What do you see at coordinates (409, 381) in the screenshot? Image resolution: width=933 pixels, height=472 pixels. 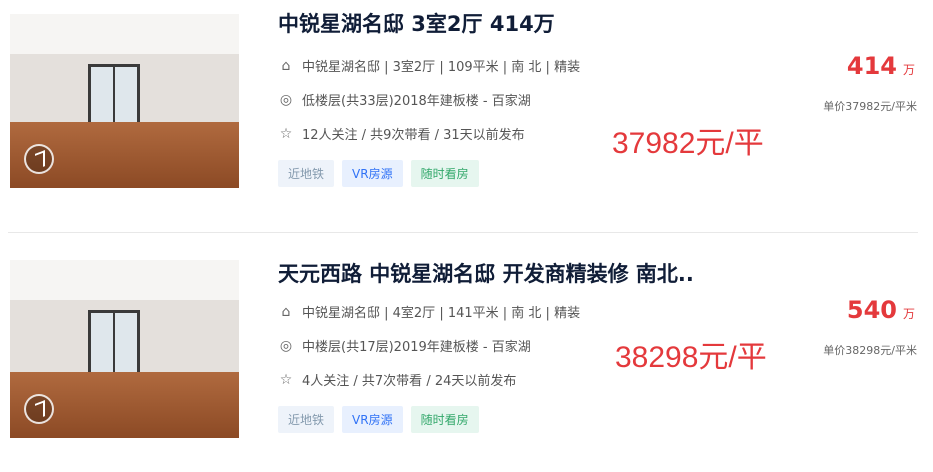 I see `follow-info: 4人关注 / 共7次带看 / 24天以前发布` at bounding box center [409, 381].